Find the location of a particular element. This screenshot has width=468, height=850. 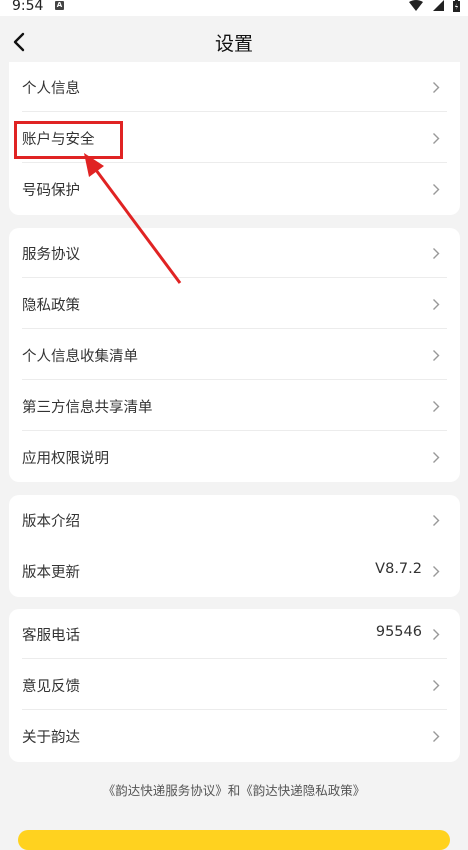

row-feedback: 意见反馈 is located at coordinates (234, 685).